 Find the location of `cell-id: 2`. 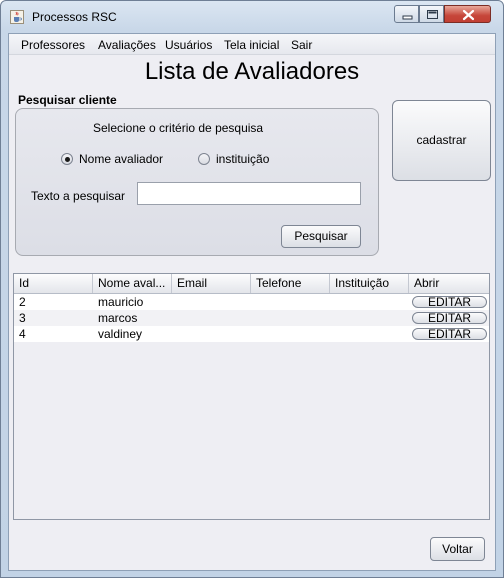

cell-id: 2 is located at coordinates (22, 302).